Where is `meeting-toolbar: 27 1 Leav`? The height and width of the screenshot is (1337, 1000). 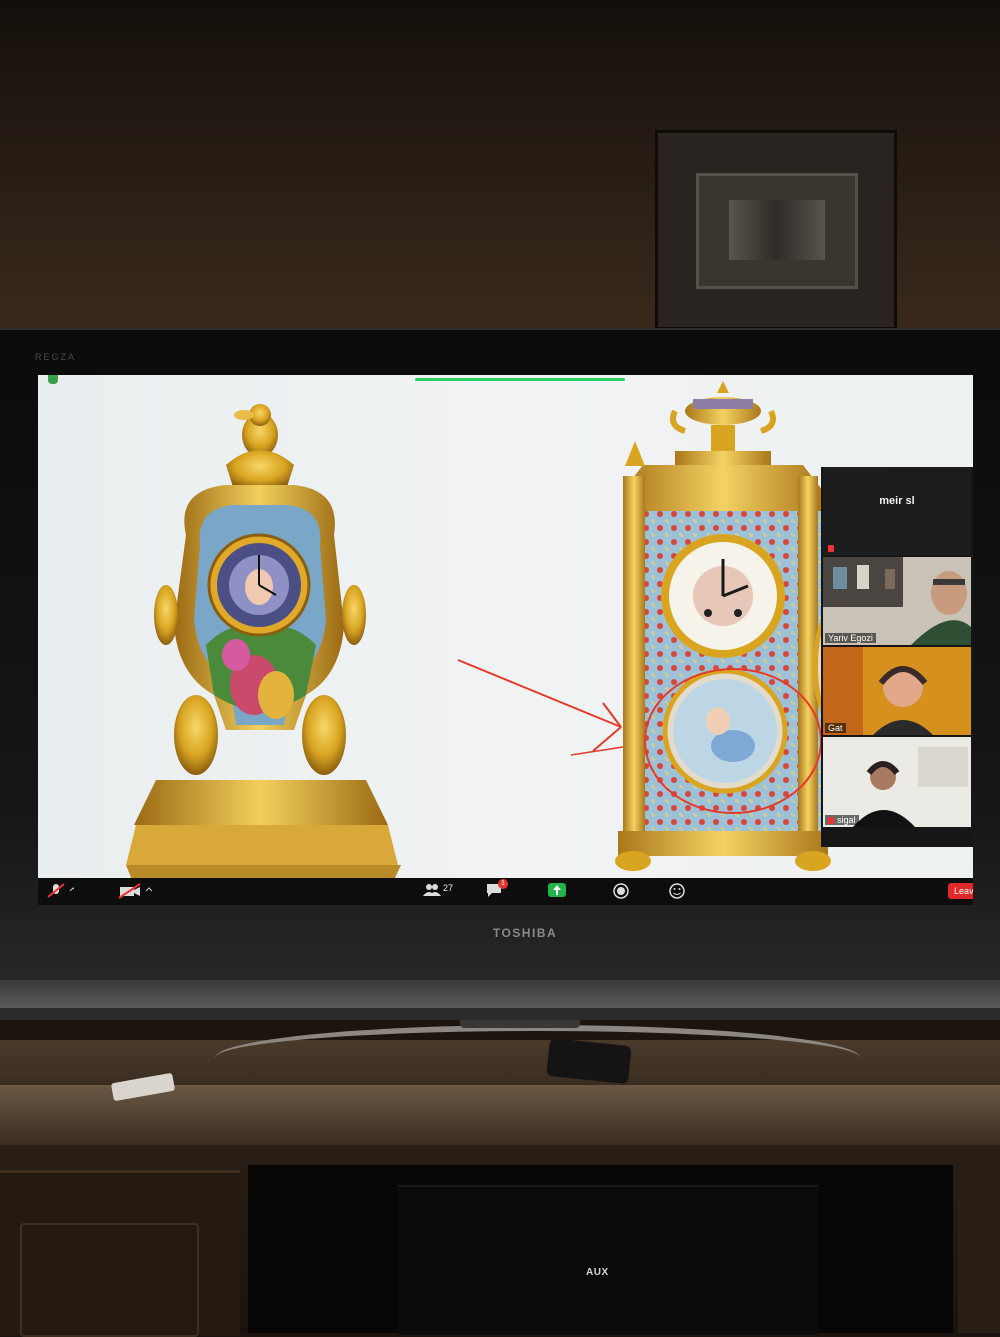 meeting-toolbar: 27 1 Leav is located at coordinates (505, 891).